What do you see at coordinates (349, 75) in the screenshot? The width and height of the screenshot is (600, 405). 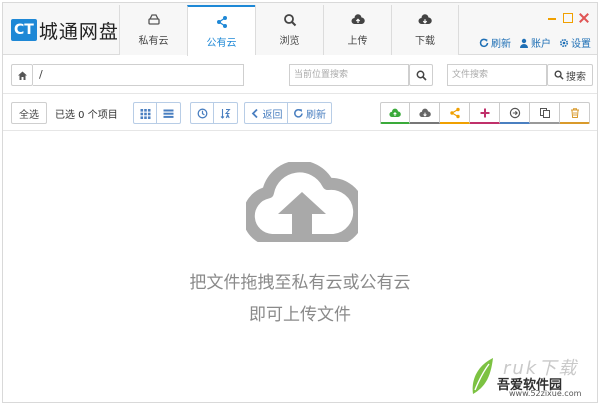 I see `location-search-input: 当前位置搜索` at bounding box center [349, 75].